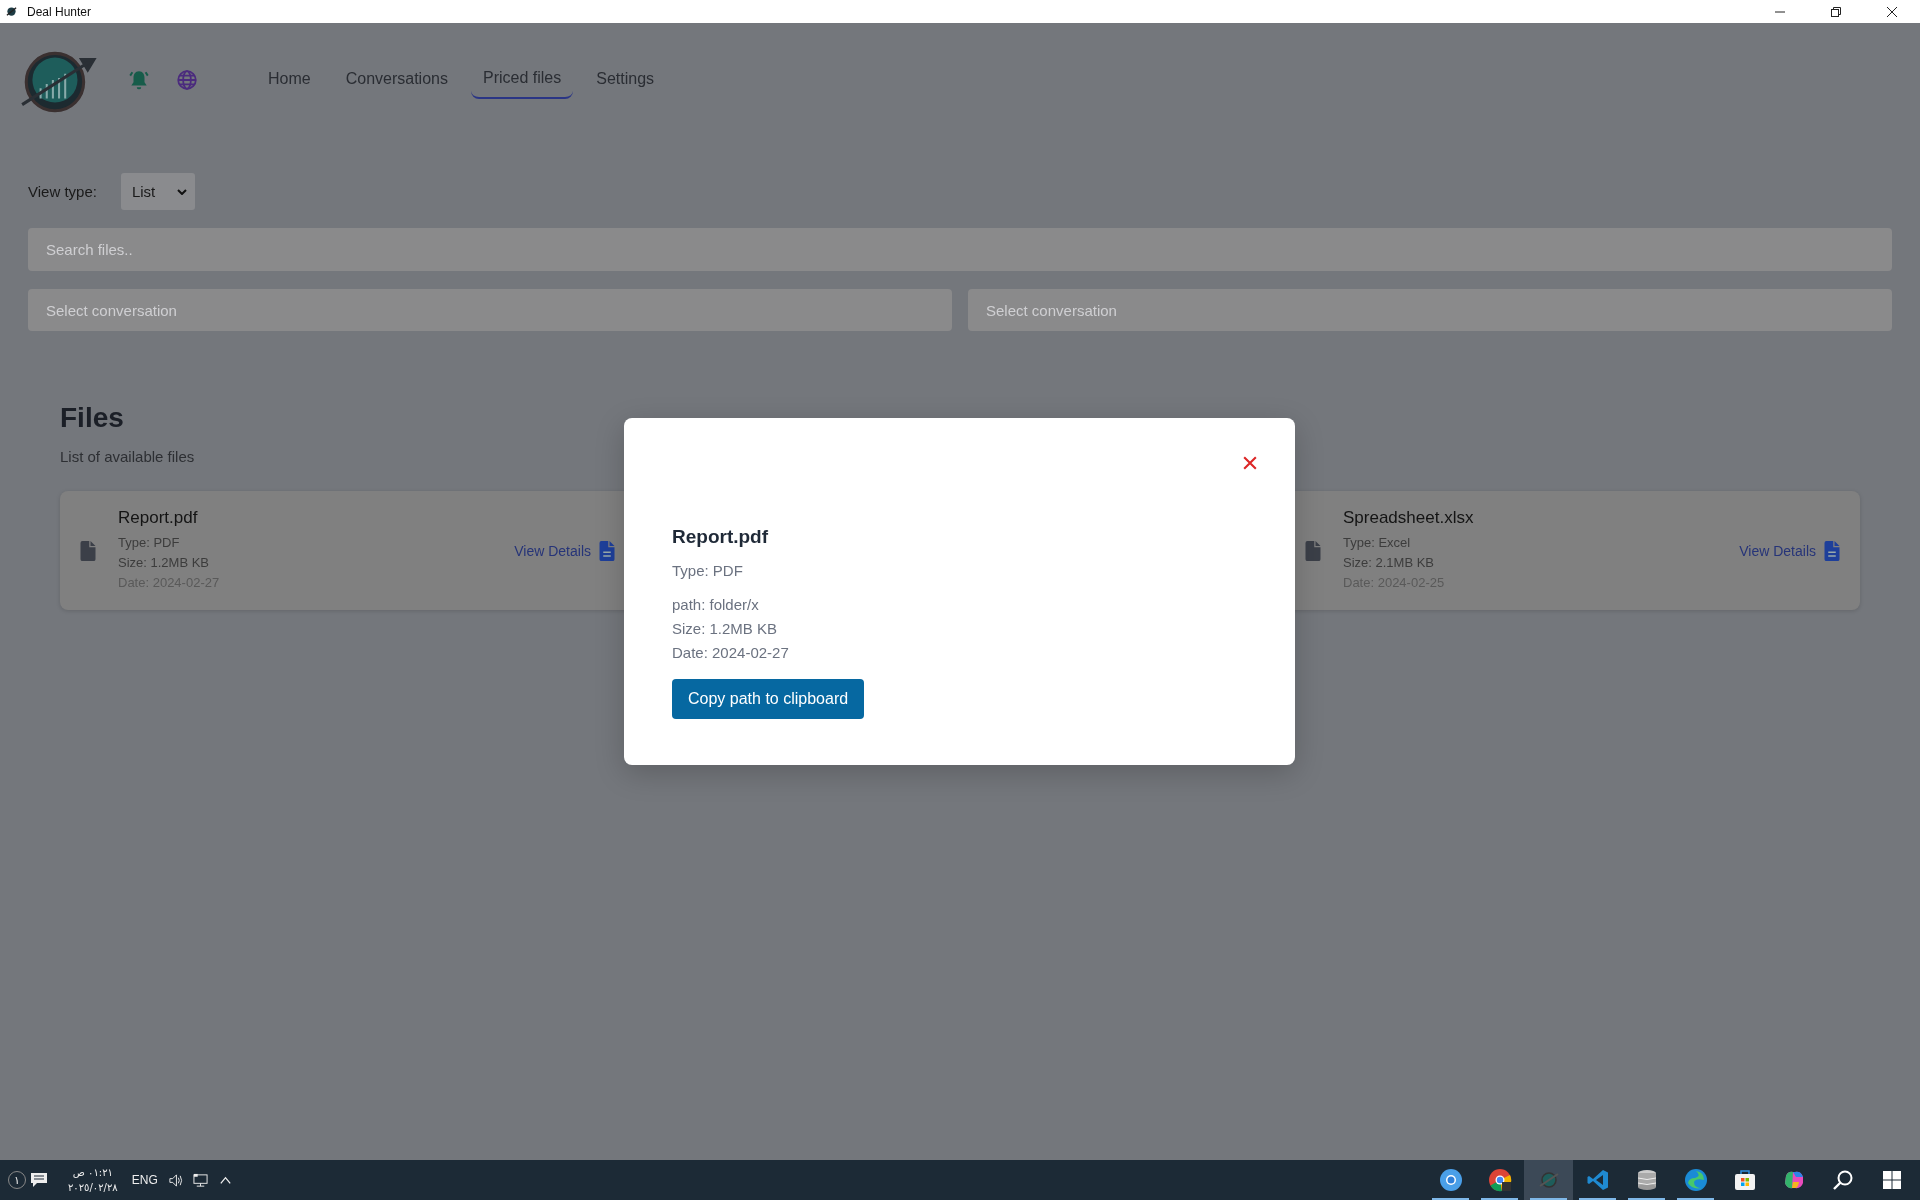  What do you see at coordinates (11, 11) in the screenshot?
I see `app-icon` at bounding box center [11, 11].